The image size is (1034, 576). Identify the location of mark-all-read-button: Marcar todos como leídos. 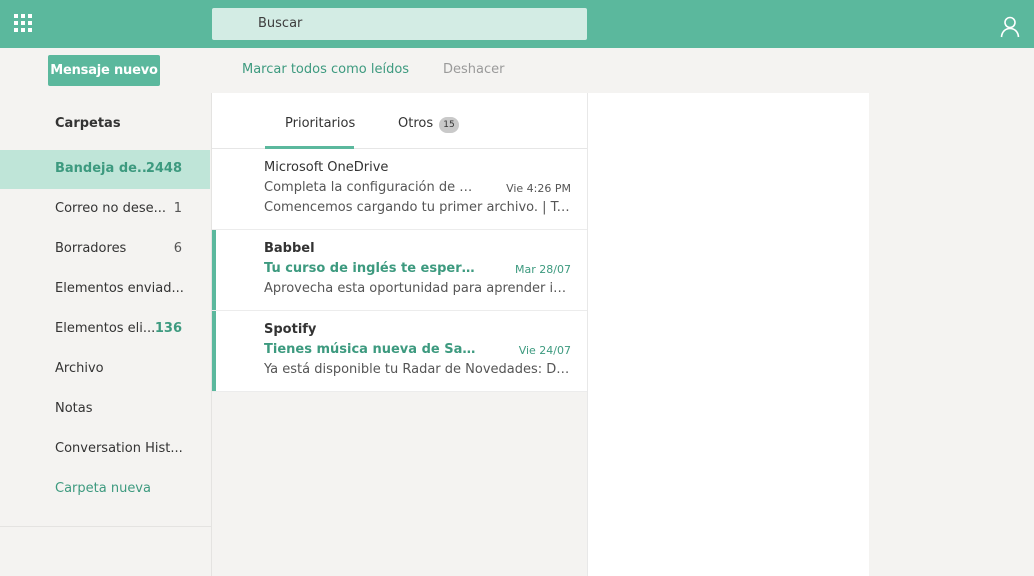
(325, 69).